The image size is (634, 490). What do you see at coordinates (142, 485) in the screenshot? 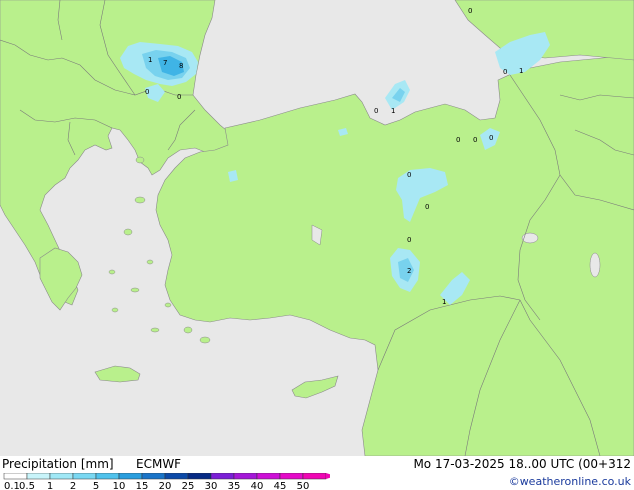
I see `scale-label: 15` at bounding box center [142, 485].